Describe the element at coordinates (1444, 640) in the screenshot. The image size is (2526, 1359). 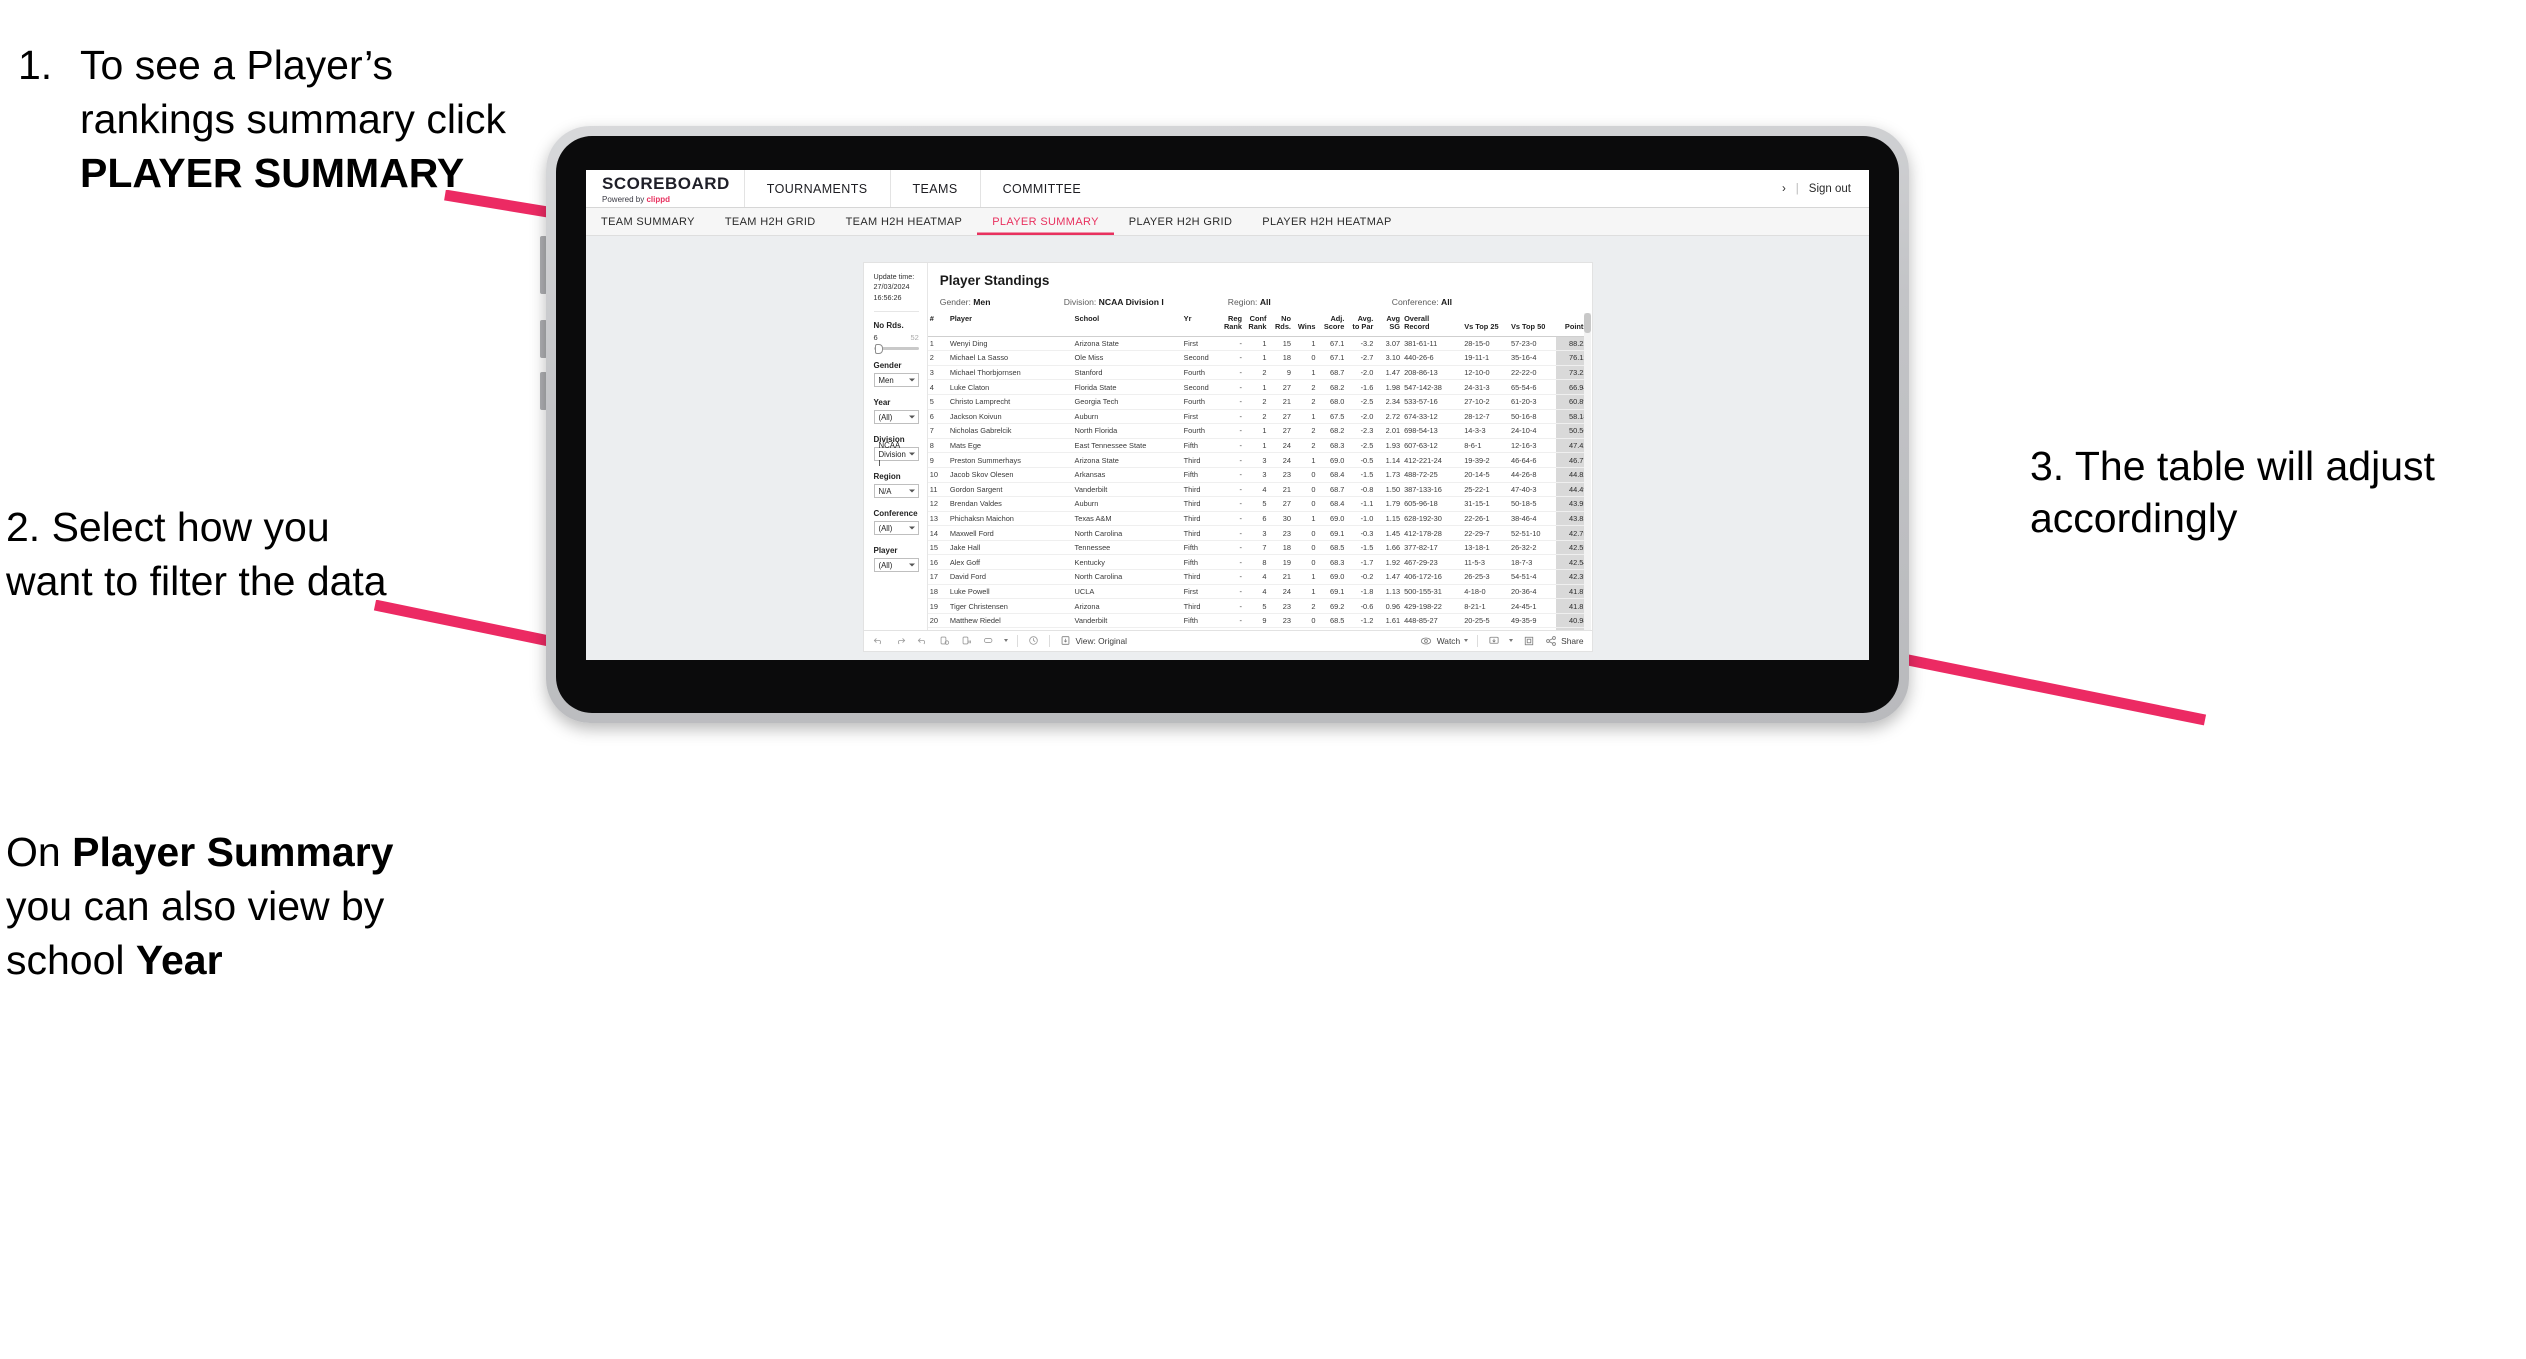
I see `watch-button: Watch` at that location.